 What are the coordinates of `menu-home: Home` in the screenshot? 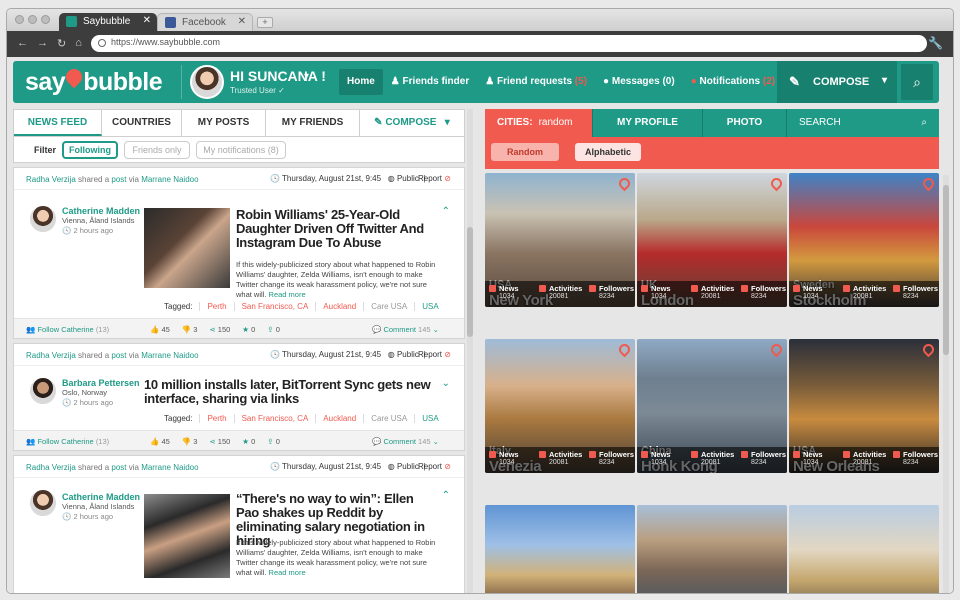 It's located at (361, 82).